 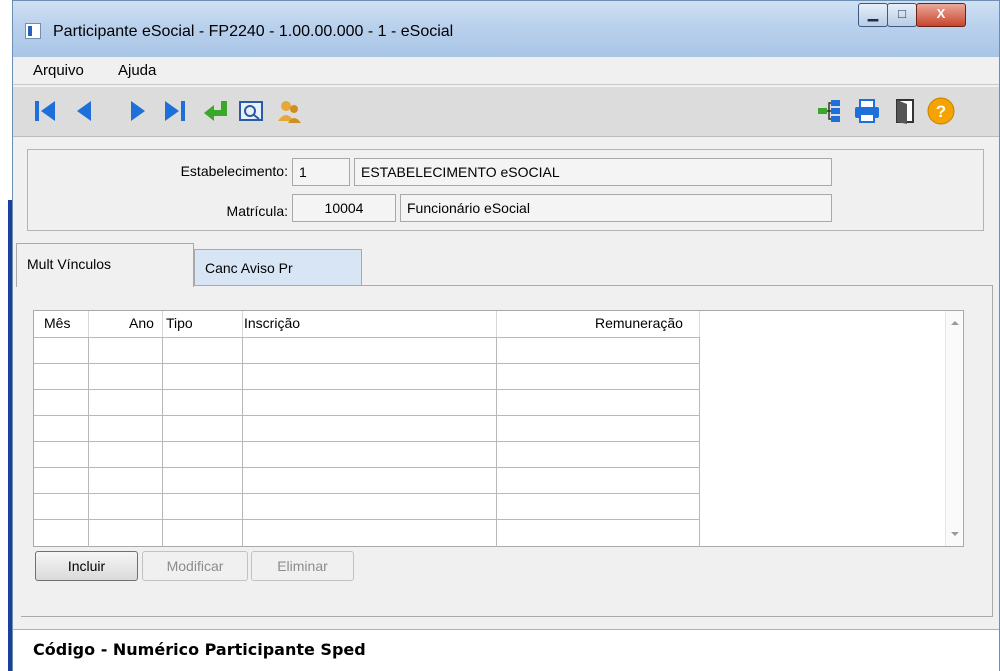 What do you see at coordinates (867, 111) in the screenshot?
I see `printer-icon` at bounding box center [867, 111].